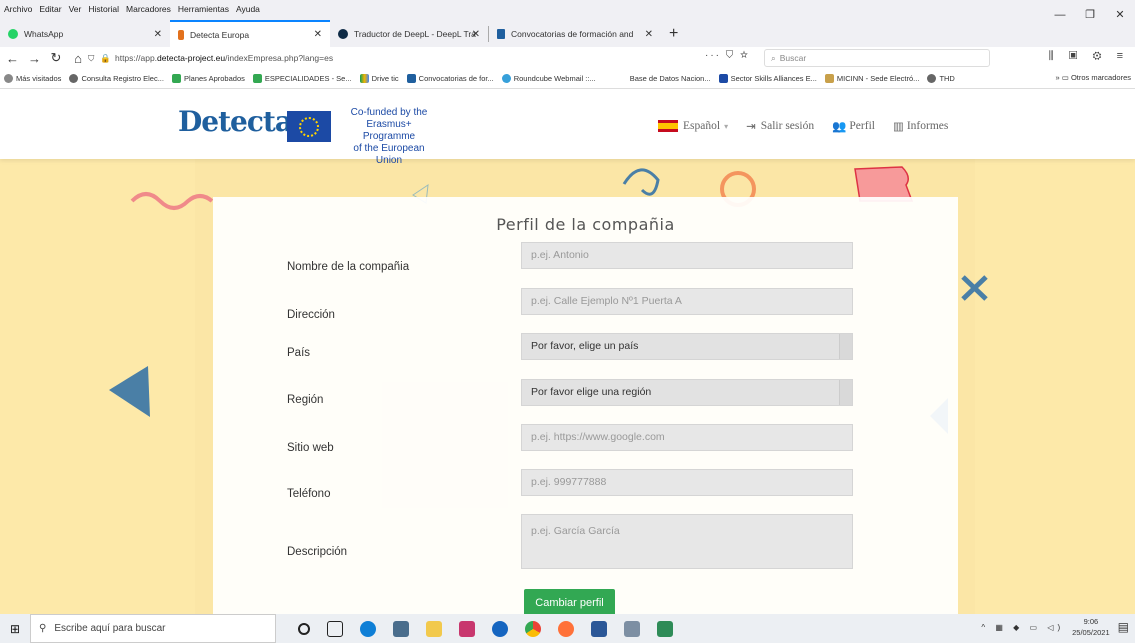 The image size is (1135, 643). I want to click on eu-line: of the European Union, so click(389, 154).